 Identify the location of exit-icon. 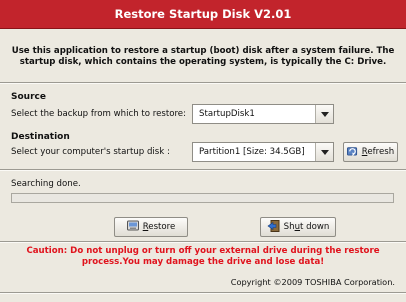
(273, 227).